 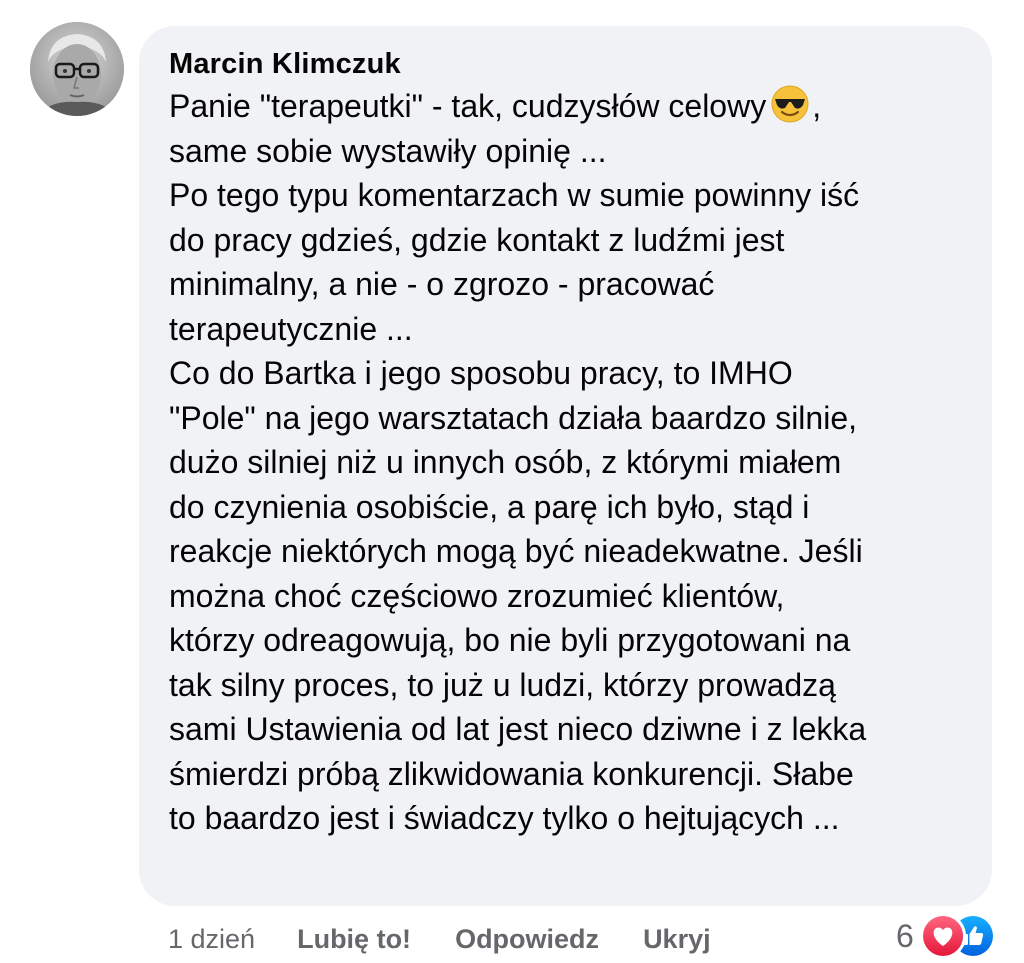 What do you see at coordinates (527, 939) in the screenshot?
I see `reply-button: Odpowiedz` at bounding box center [527, 939].